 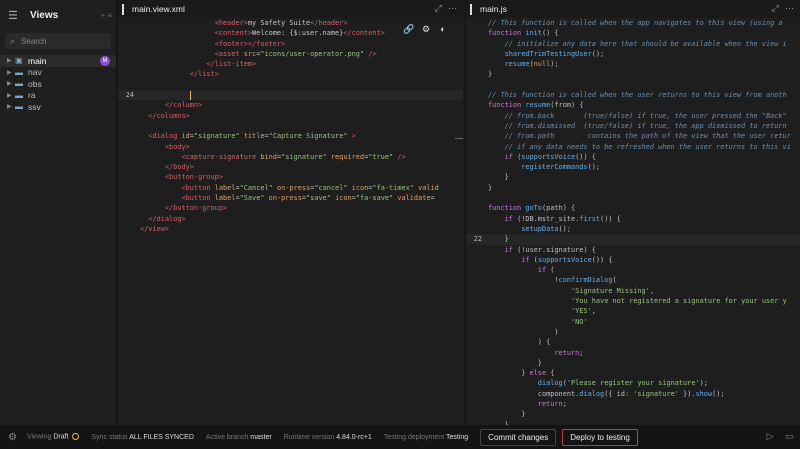 I want to click on tab-main-view-xml: main.view.xml, so click(x=155, y=9).